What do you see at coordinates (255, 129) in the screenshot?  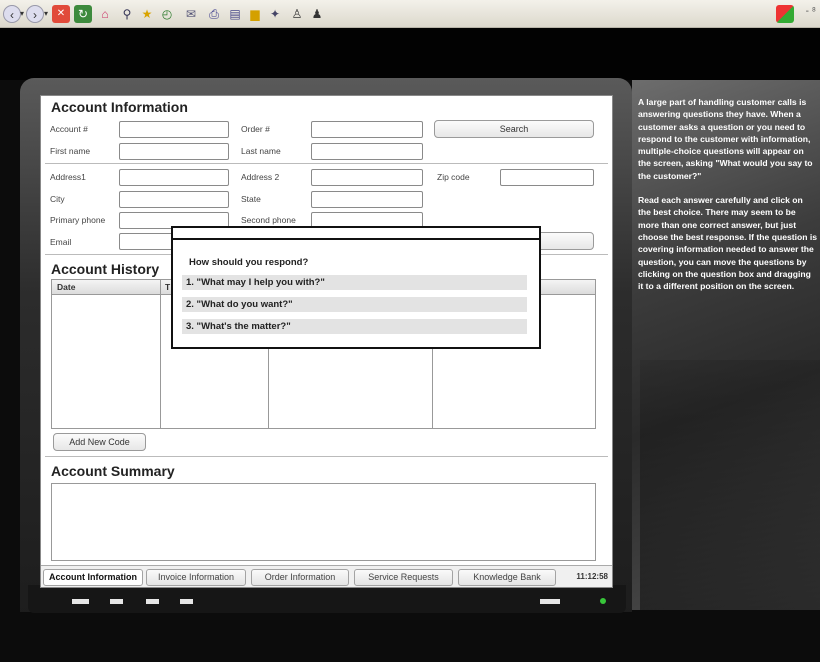 I see `order-number-label: Order #` at bounding box center [255, 129].